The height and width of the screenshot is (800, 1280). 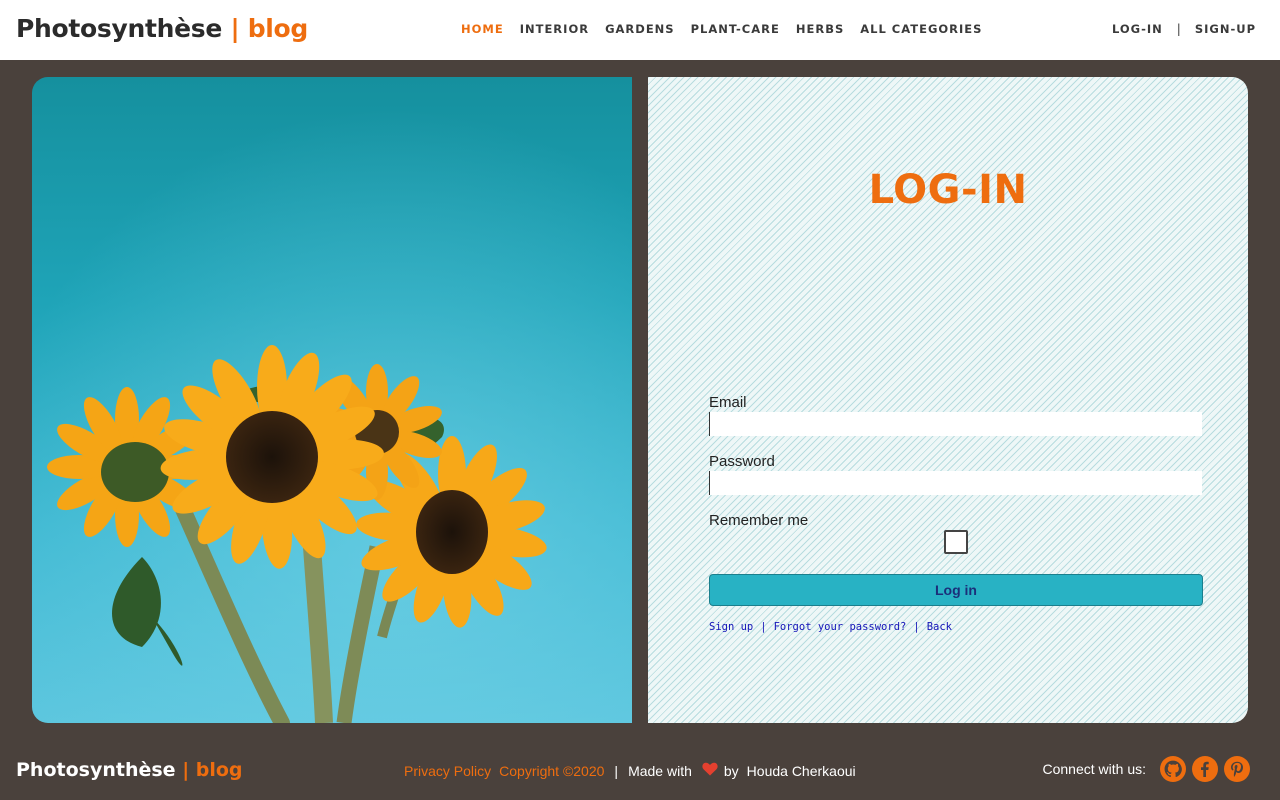 I want to click on footer-logo: Photosynthèse | blog, so click(x=129, y=770).